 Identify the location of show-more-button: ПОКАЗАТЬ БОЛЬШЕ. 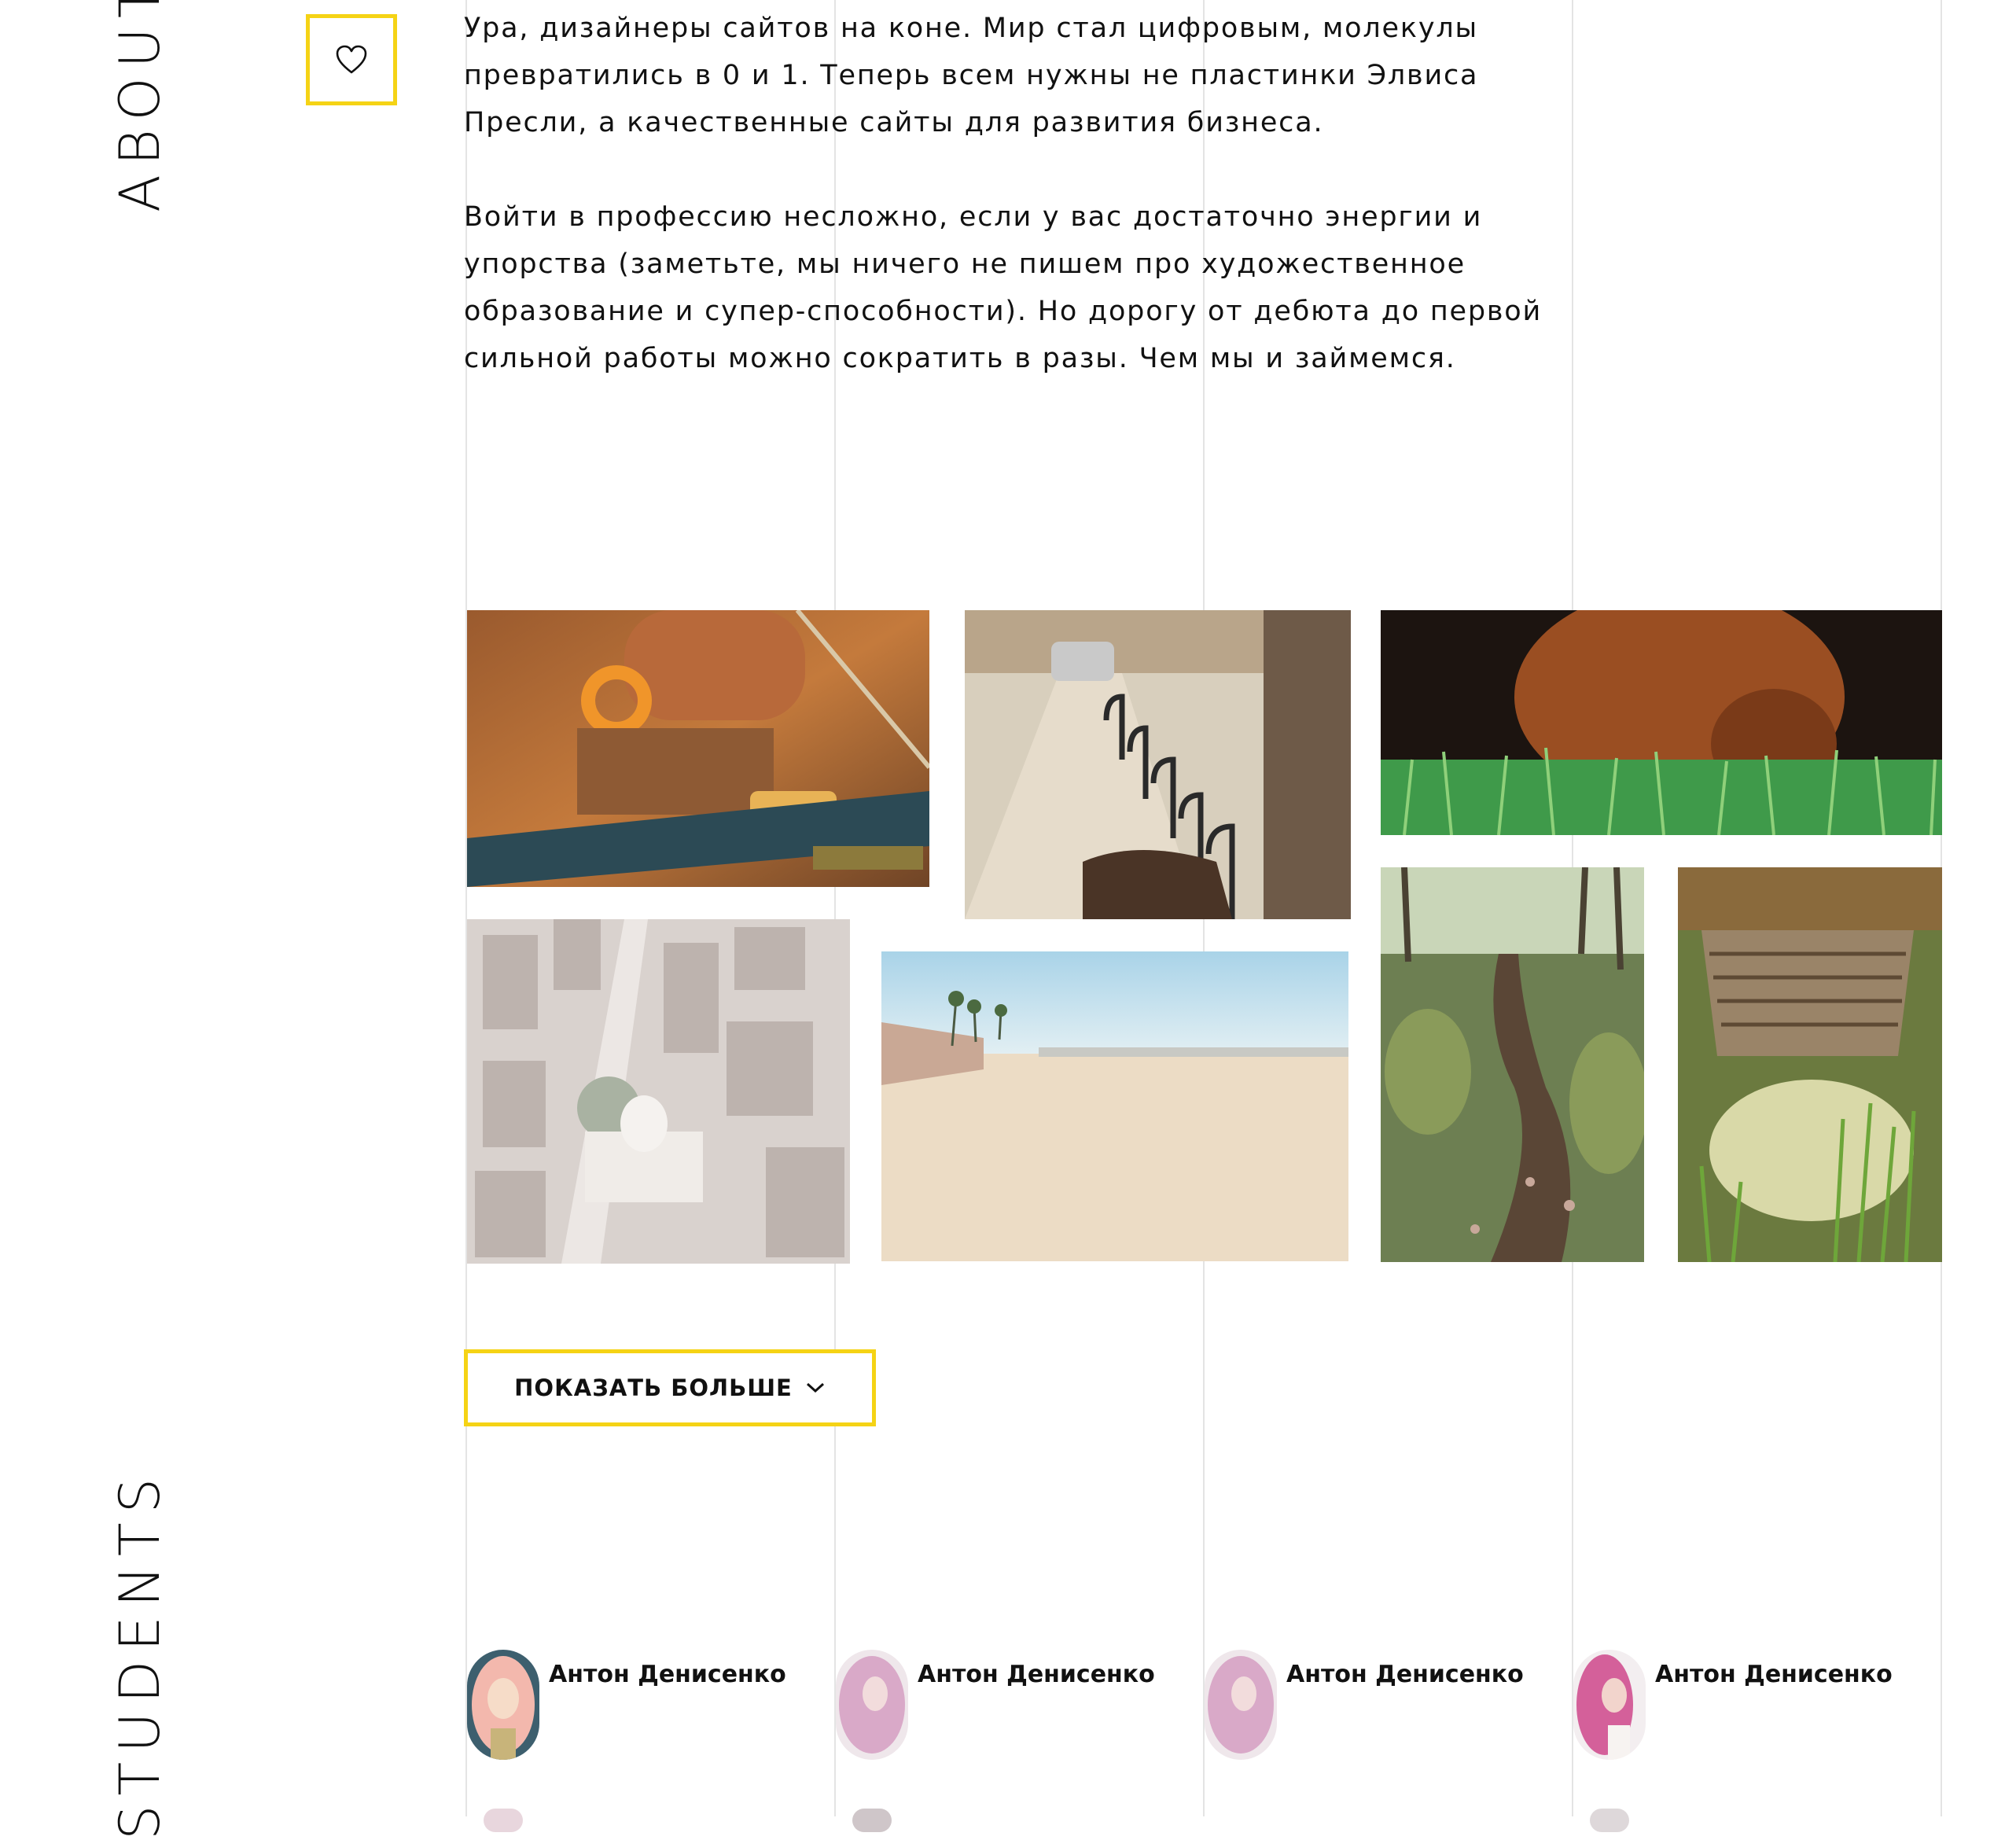
(670, 1387).